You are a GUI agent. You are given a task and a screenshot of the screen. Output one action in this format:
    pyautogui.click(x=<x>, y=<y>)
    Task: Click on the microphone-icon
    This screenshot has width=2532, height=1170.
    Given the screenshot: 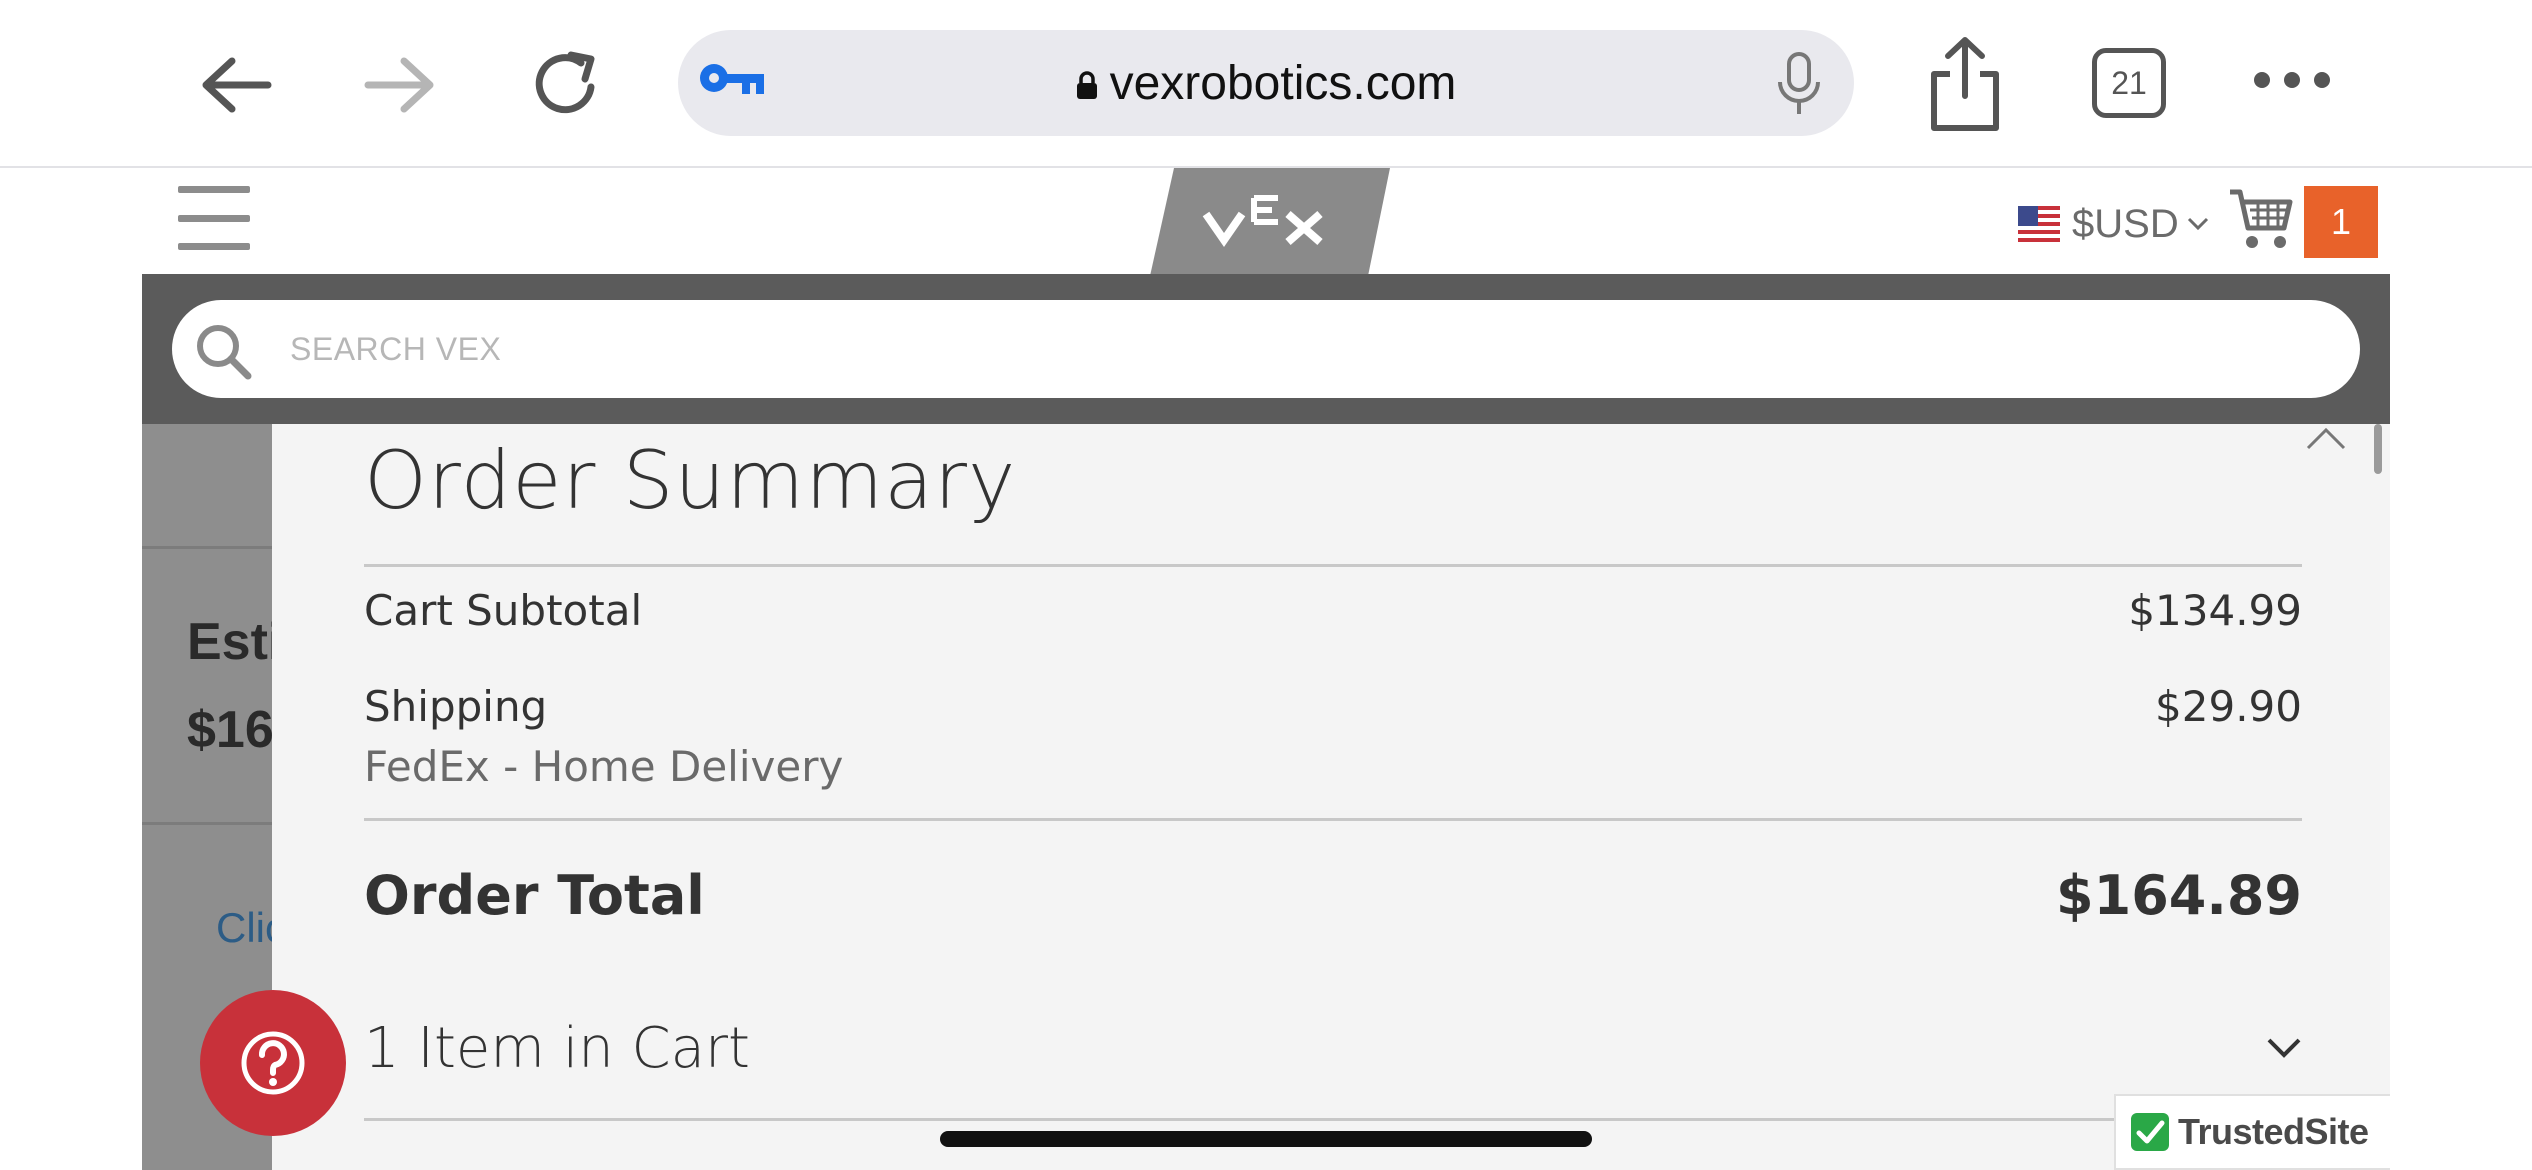 What is the action you would take?
    pyautogui.click(x=1799, y=84)
    